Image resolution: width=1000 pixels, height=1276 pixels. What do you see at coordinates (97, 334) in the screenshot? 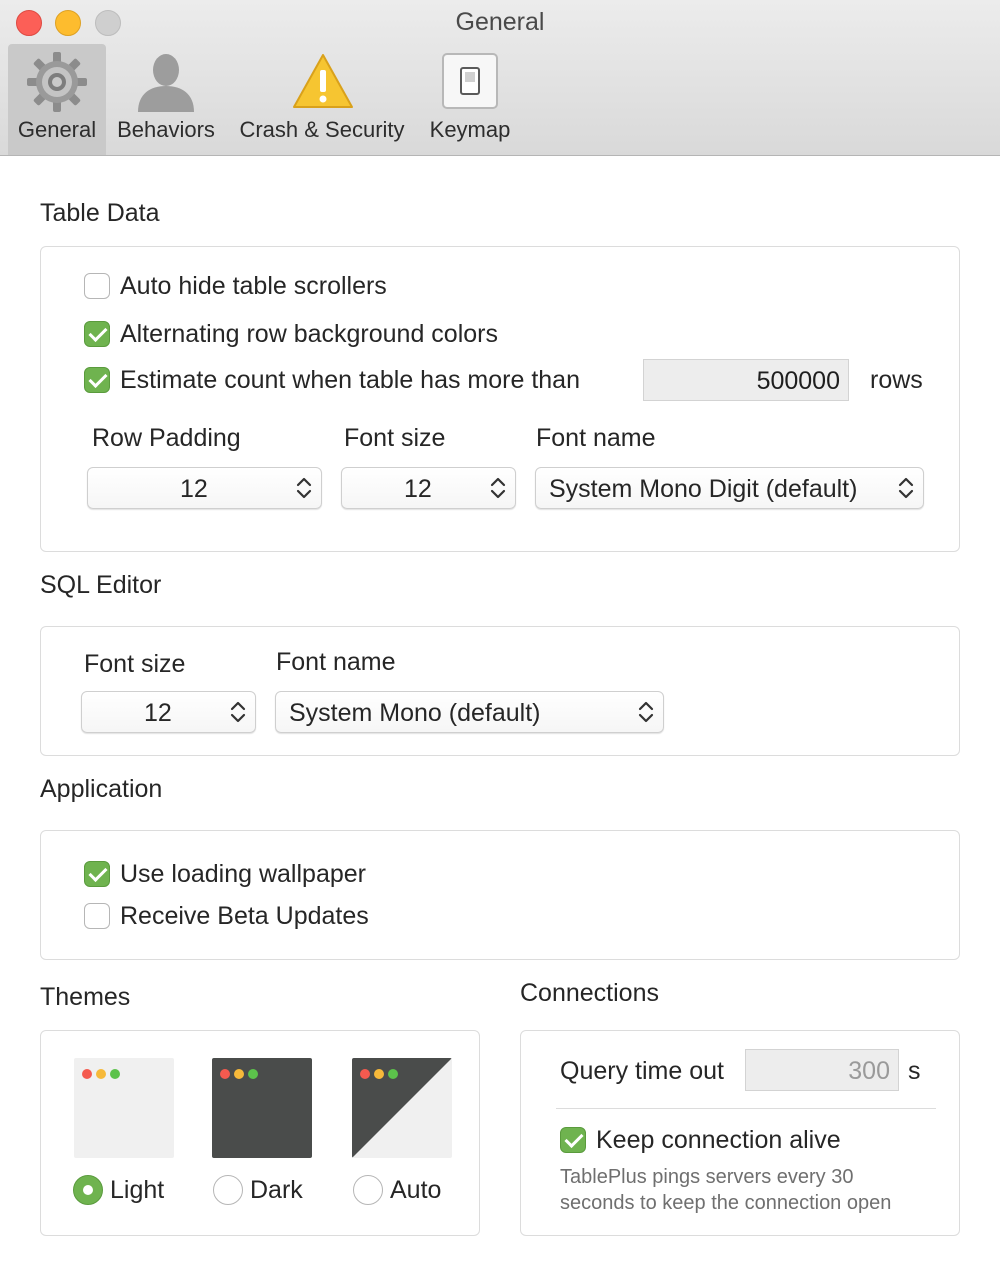
I see `alternating-rows-checkbox` at bounding box center [97, 334].